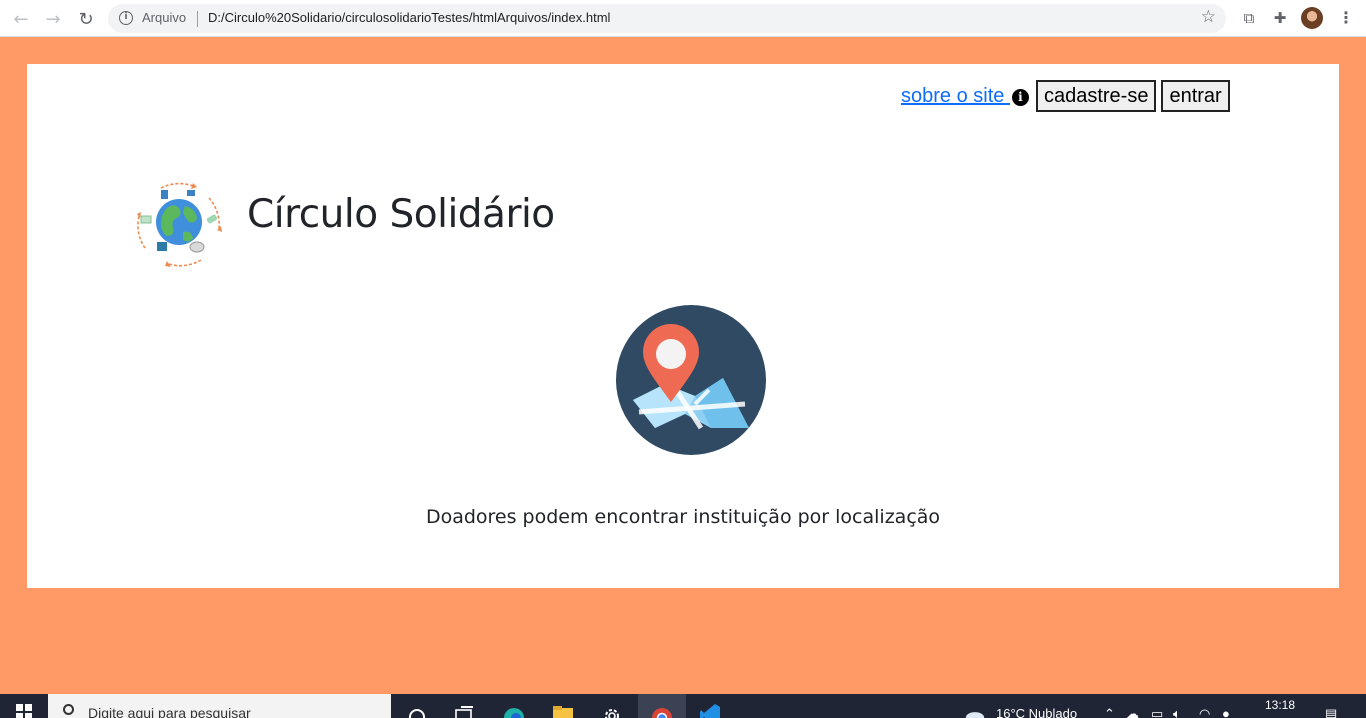 The height and width of the screenshot is (718, 1366). What do you see at coordinates (164, 17) in the screenshot?
I see `address-scheme-label: Arquivo` at bounding box center [164, 17].